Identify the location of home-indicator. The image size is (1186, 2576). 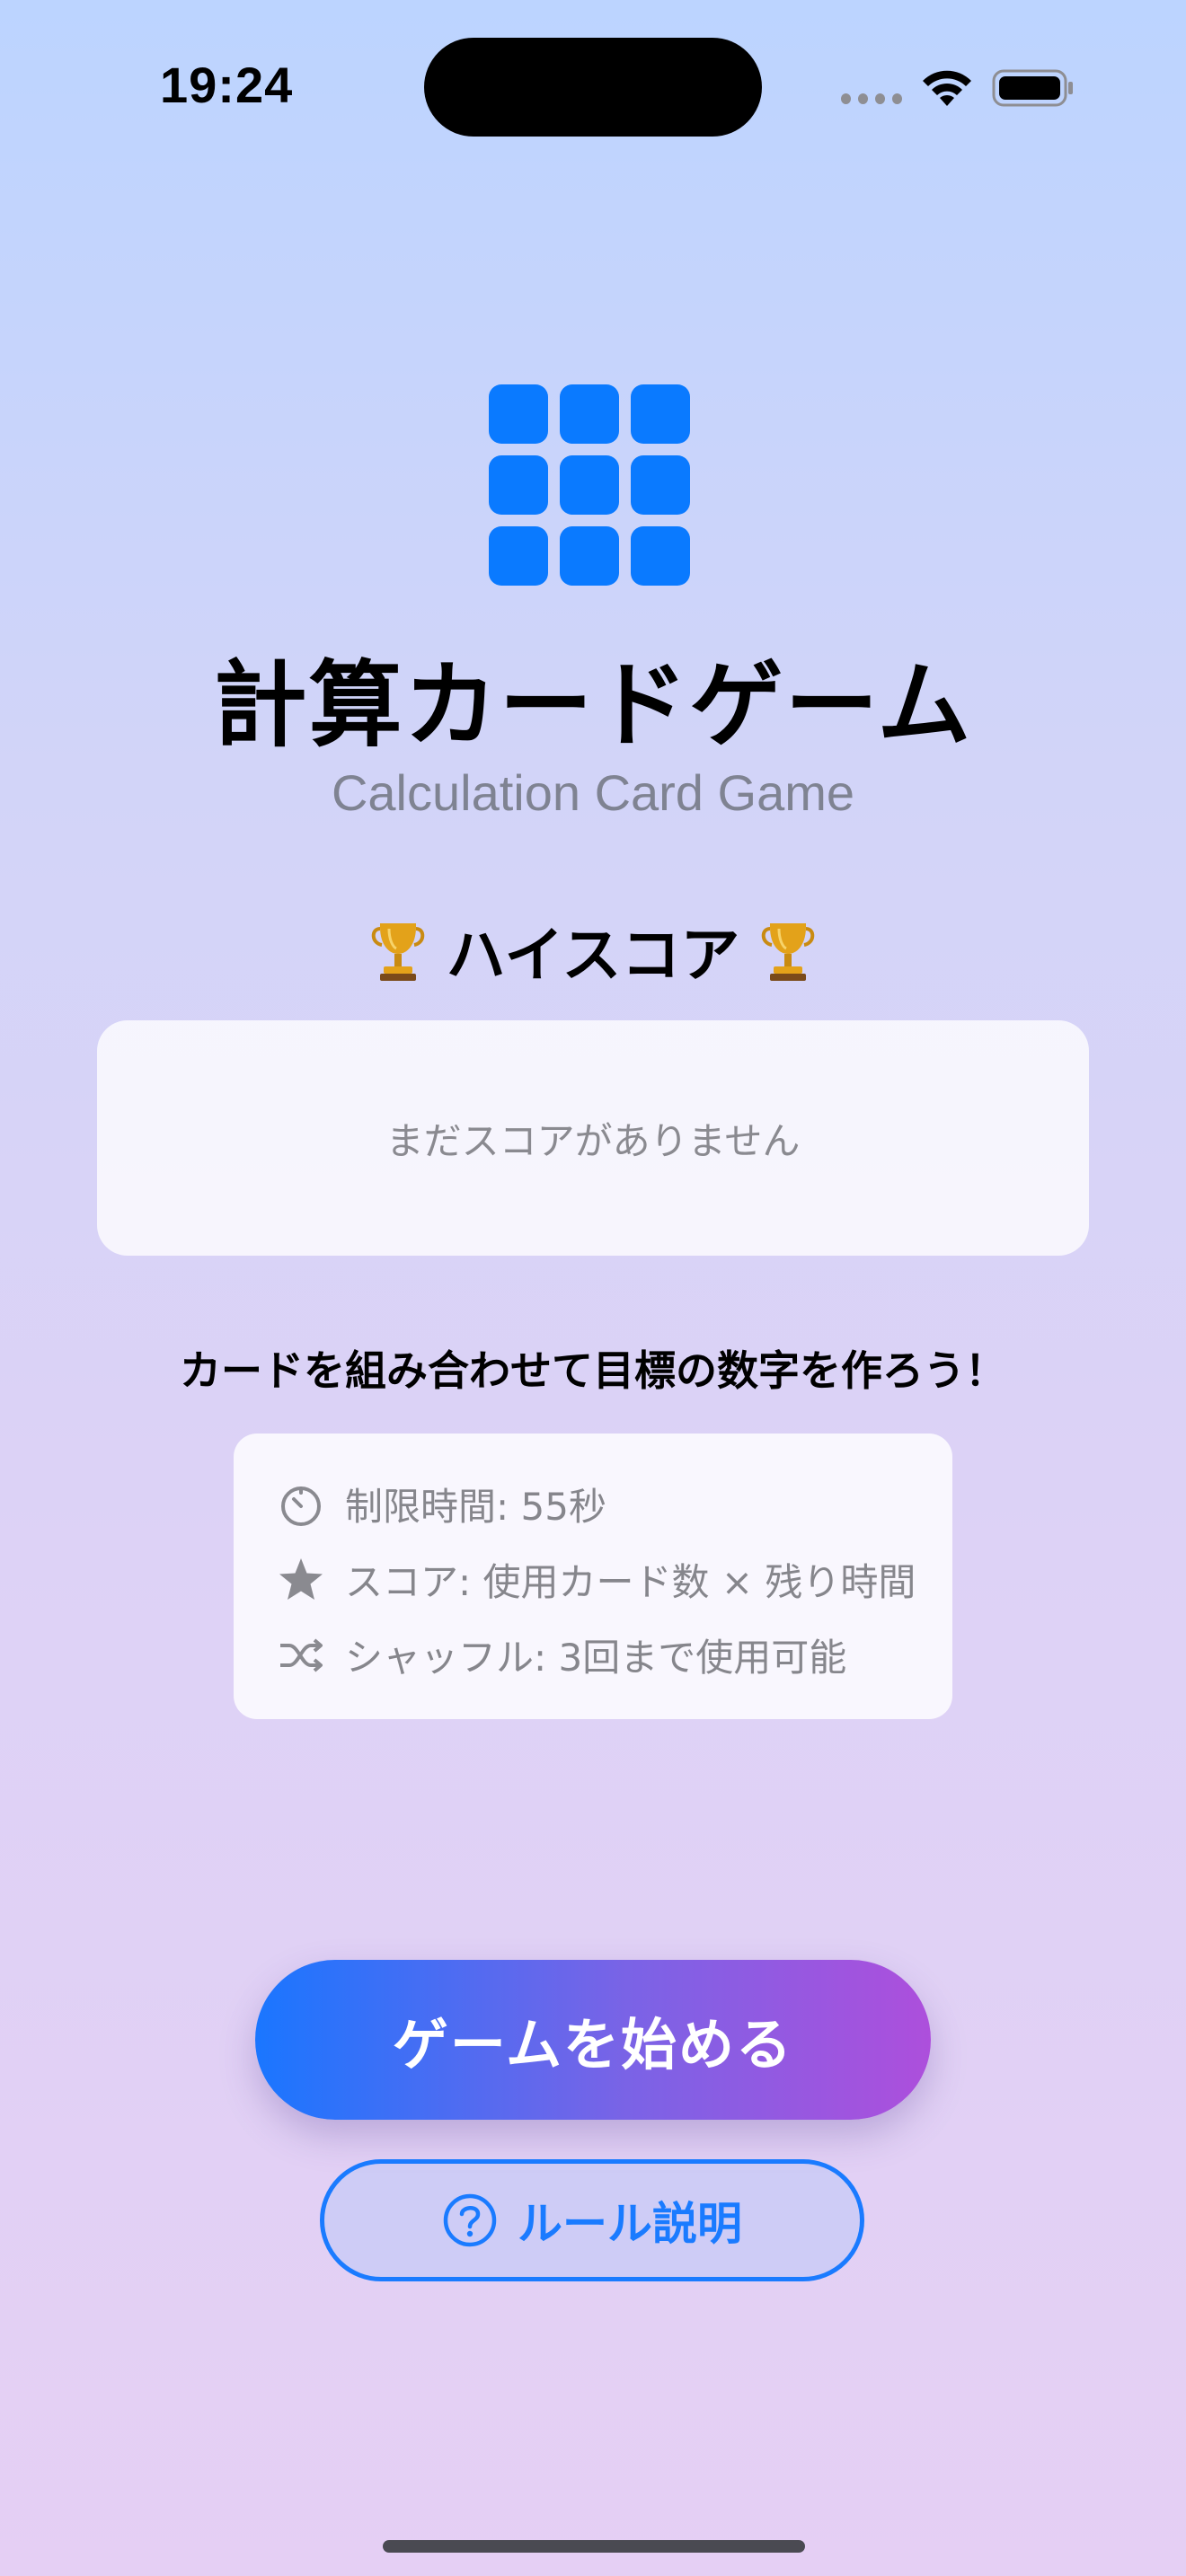
(594, 2546).